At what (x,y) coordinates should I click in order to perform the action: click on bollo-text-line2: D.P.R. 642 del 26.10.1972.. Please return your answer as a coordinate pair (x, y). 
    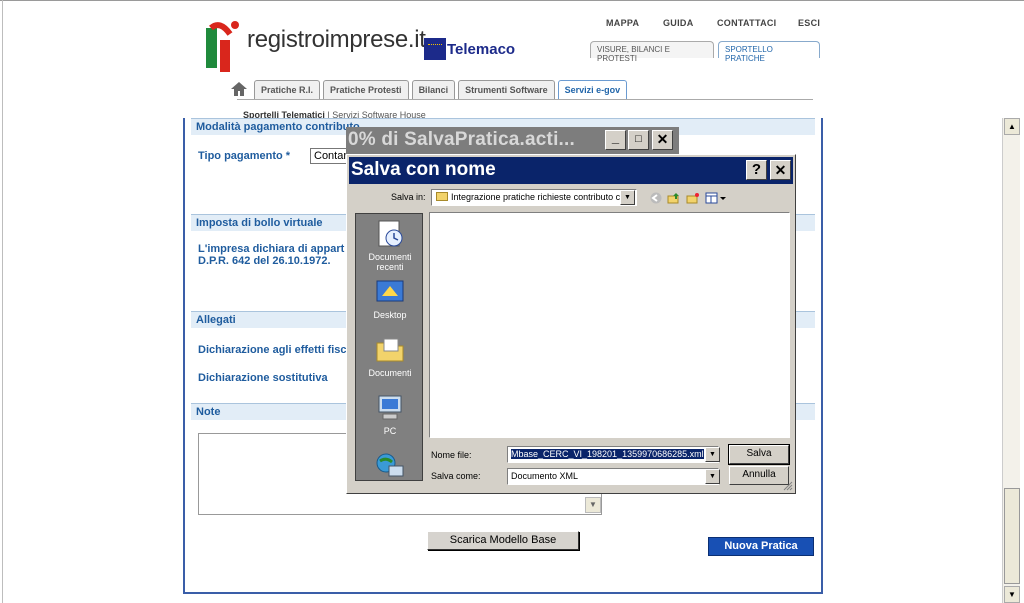
    Looking at the image, I should click on (264, 261).